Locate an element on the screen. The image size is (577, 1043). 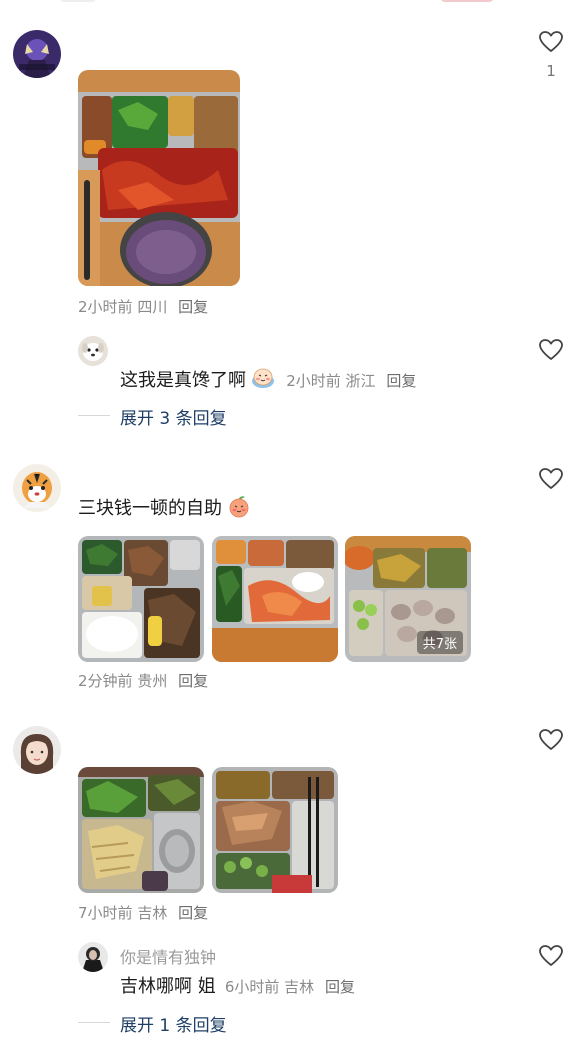
top-edge-fragment-pink is located at coordinates (467, 1).